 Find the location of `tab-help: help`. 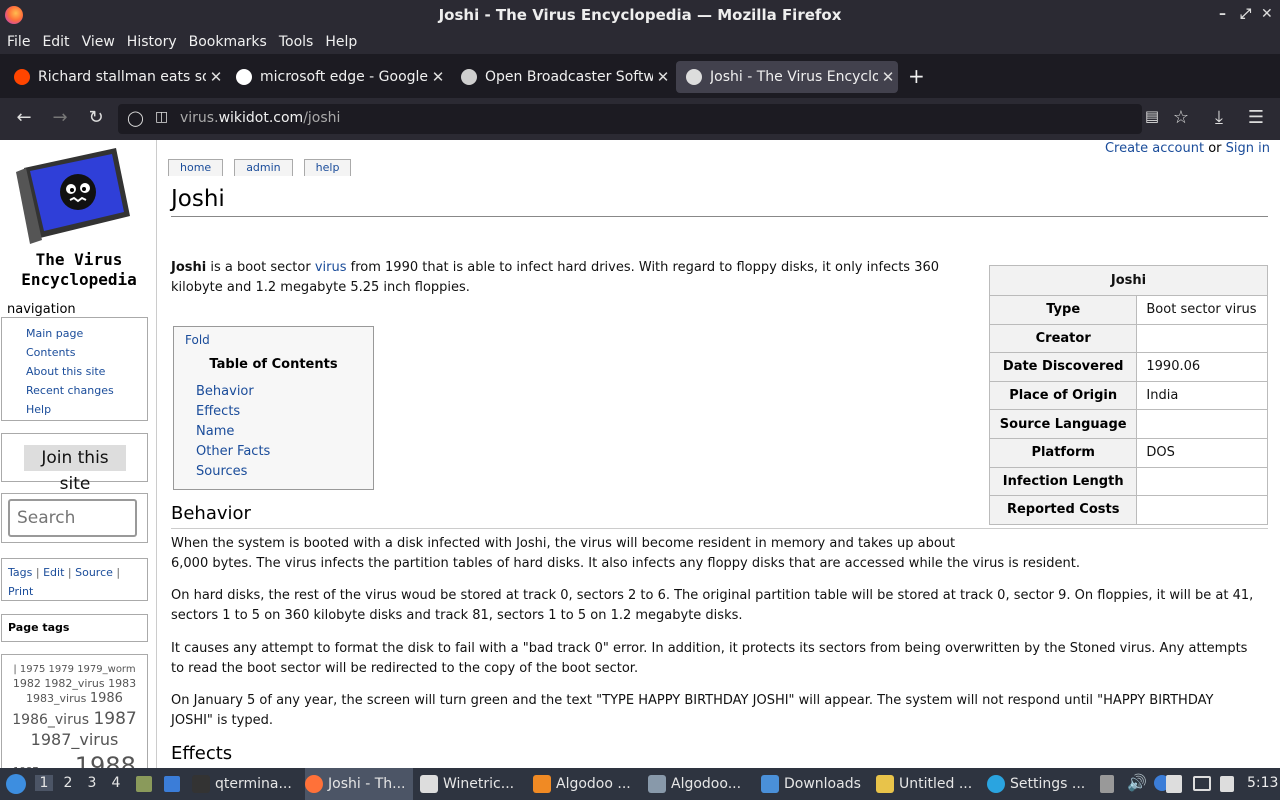

tab-help: help is located at coordinates (327, 167).